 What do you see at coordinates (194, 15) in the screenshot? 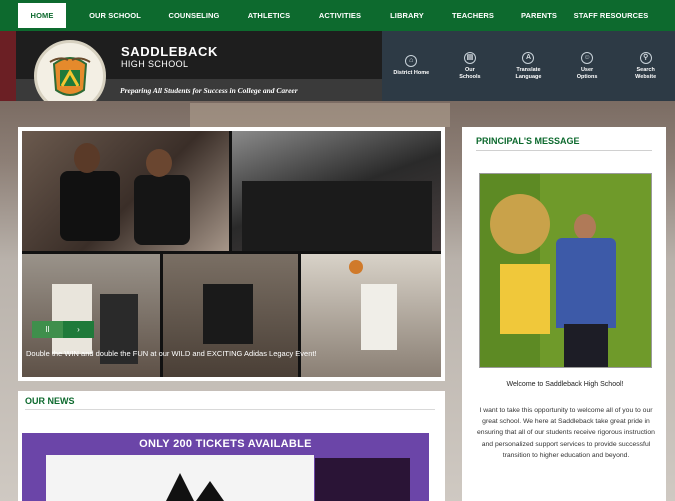
I see `nav-counseling: COUNSELING` at bounding box center [194, 15].